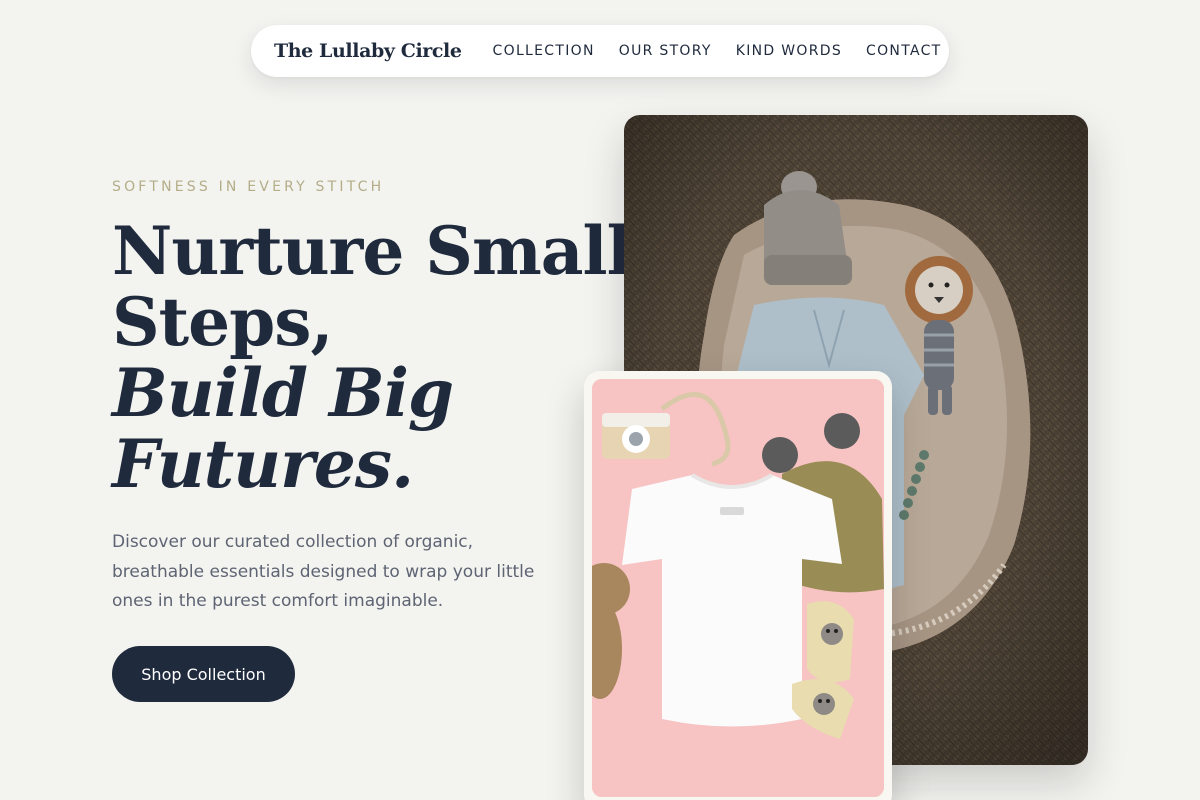  What do you see at coordinates (789, 51) in the screenshot?
I see `nav-link-kind-words: KIND WORDS` at bounding box center [789, 51].